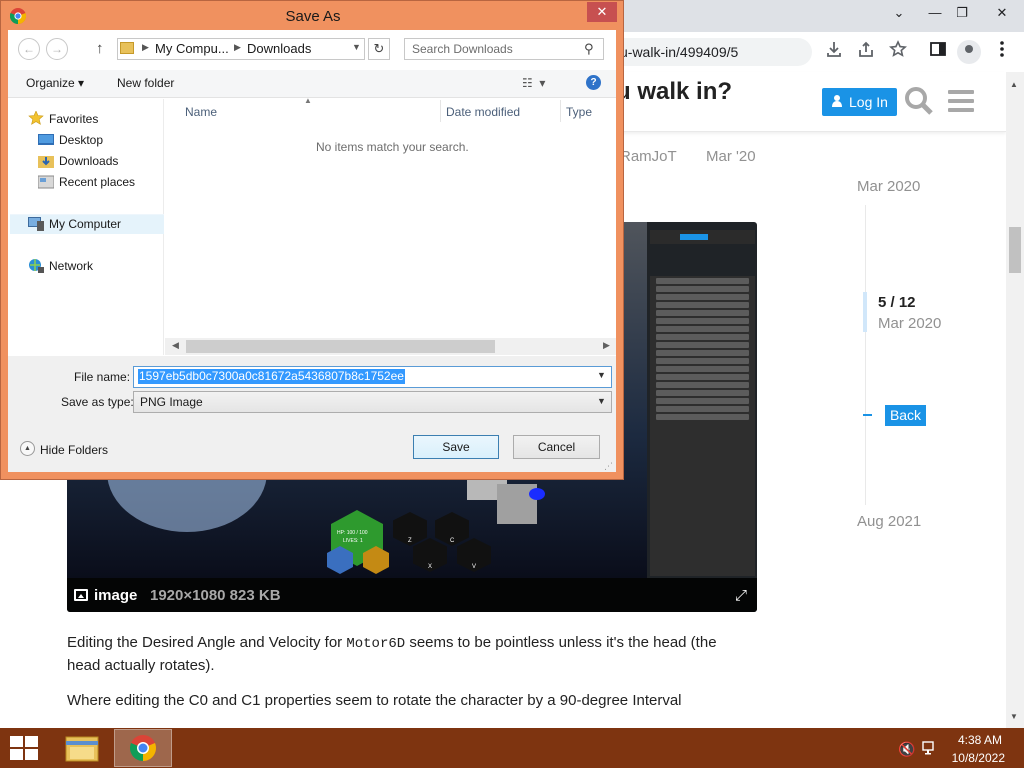 The height and width of the screenshot is (768, 1024). I want to click on computer-icon, so click(36, 224).